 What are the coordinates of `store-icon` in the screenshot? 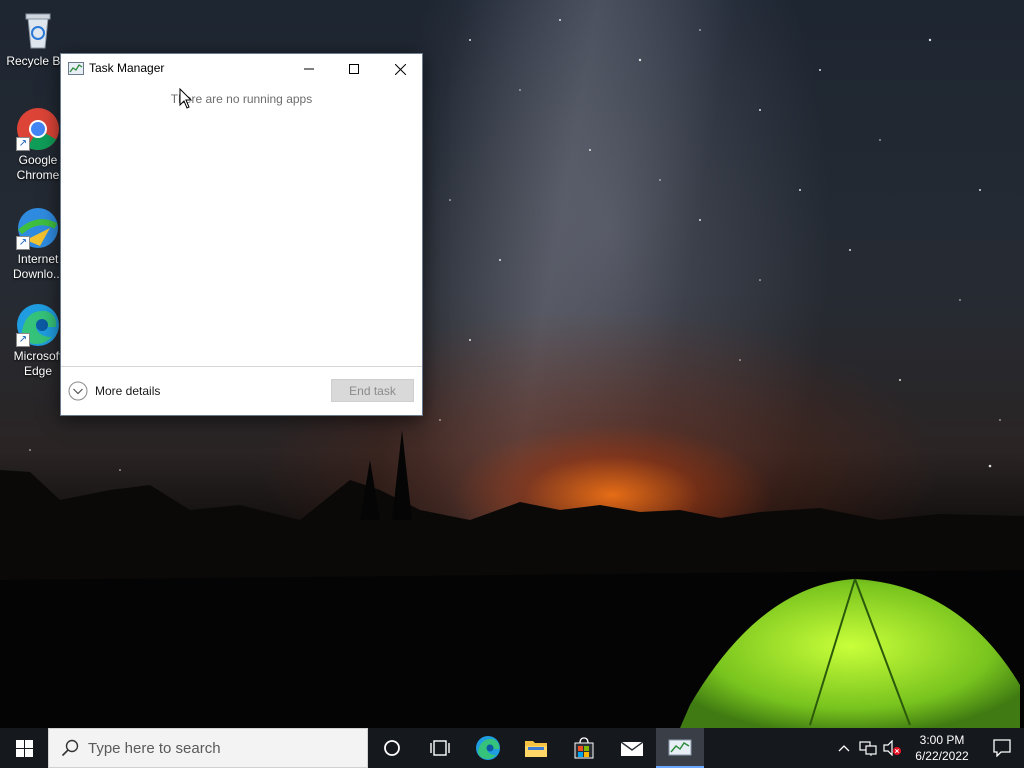 It's located at (584, 748).